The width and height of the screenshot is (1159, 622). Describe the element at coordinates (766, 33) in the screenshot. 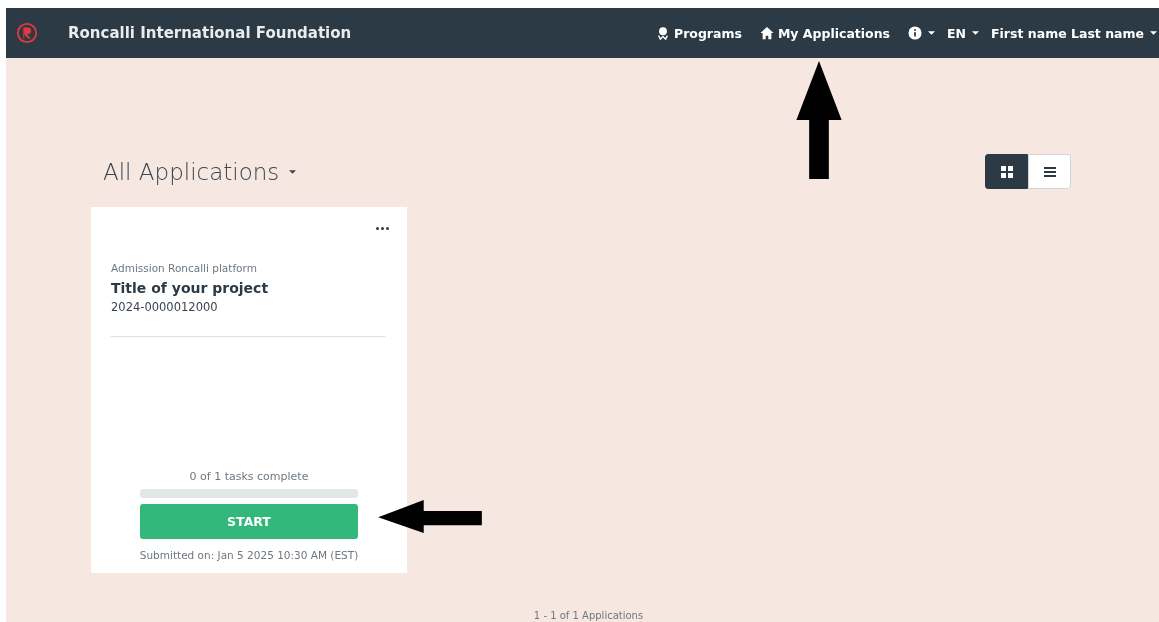

I see `home-icon` at that location.